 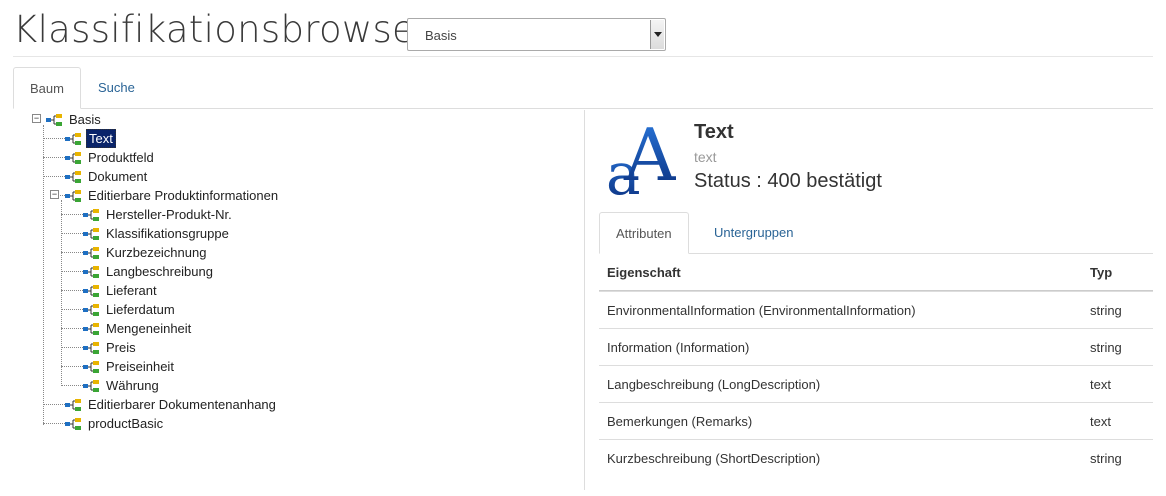 What do you see at coordinates (714, 132) in the screenshot?
I see `detail-title: Text` at bounding box center [714, 132].